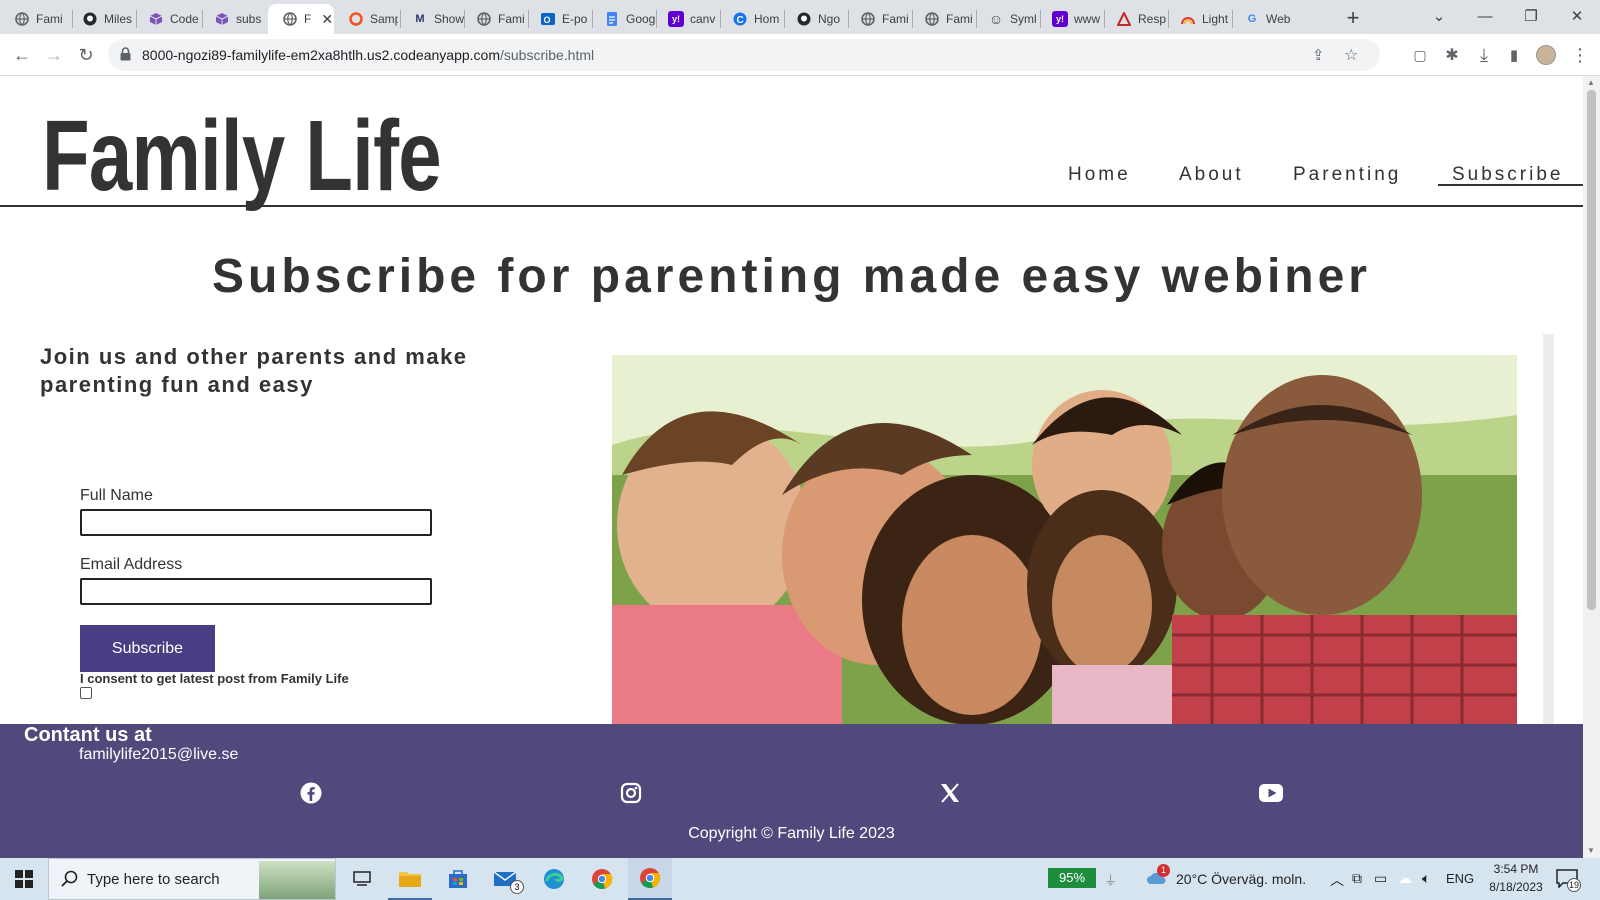  I want to click on start-button, so click(24, 879).